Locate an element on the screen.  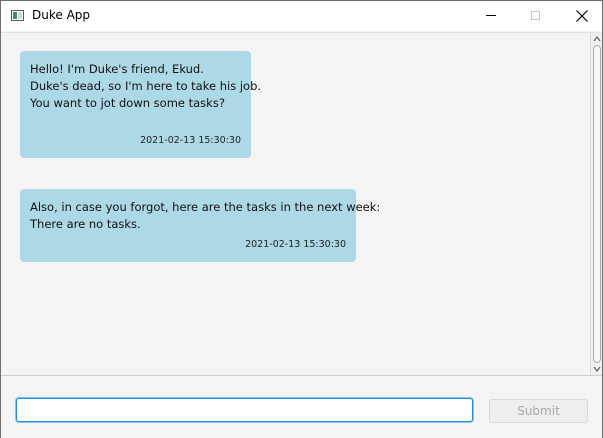
minimize-icon is located at coordinates (491, 15).